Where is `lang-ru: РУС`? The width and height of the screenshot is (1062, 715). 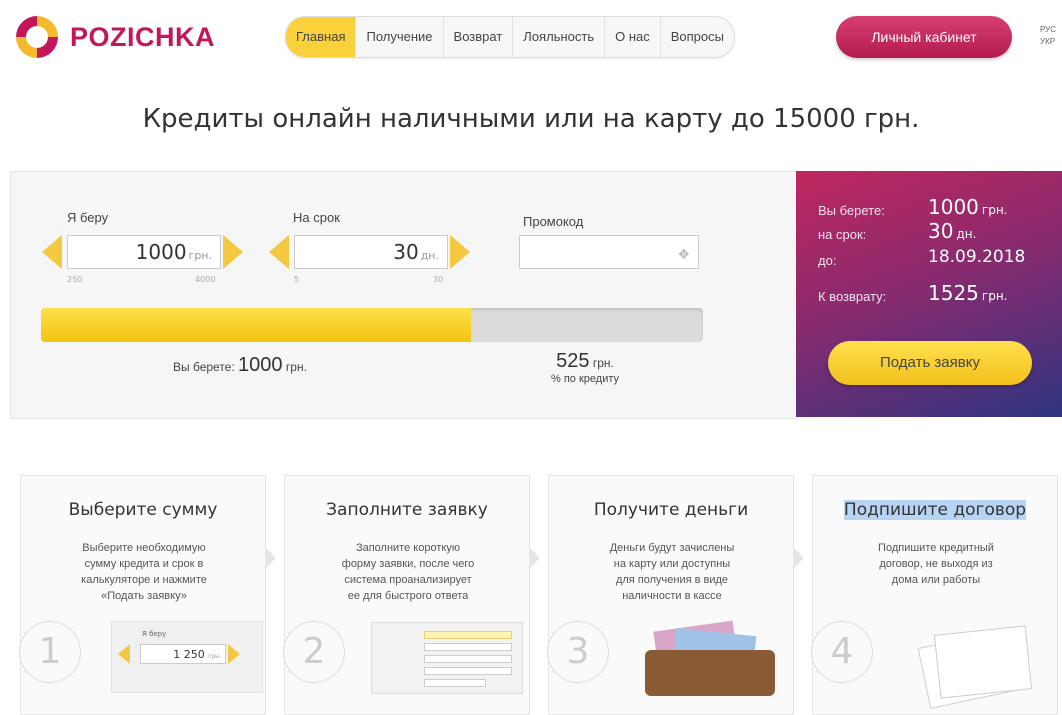
lang-ru: РУС is located at coordinates (1048, 30).